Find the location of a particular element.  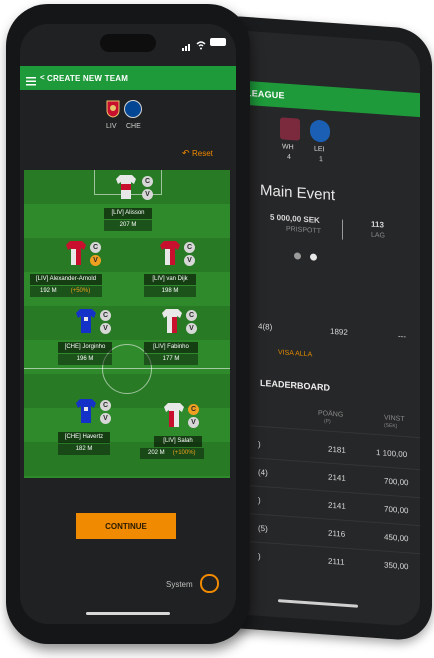

player-name-havertz: [CHE] Havertz is located at coordinates (84, 437).